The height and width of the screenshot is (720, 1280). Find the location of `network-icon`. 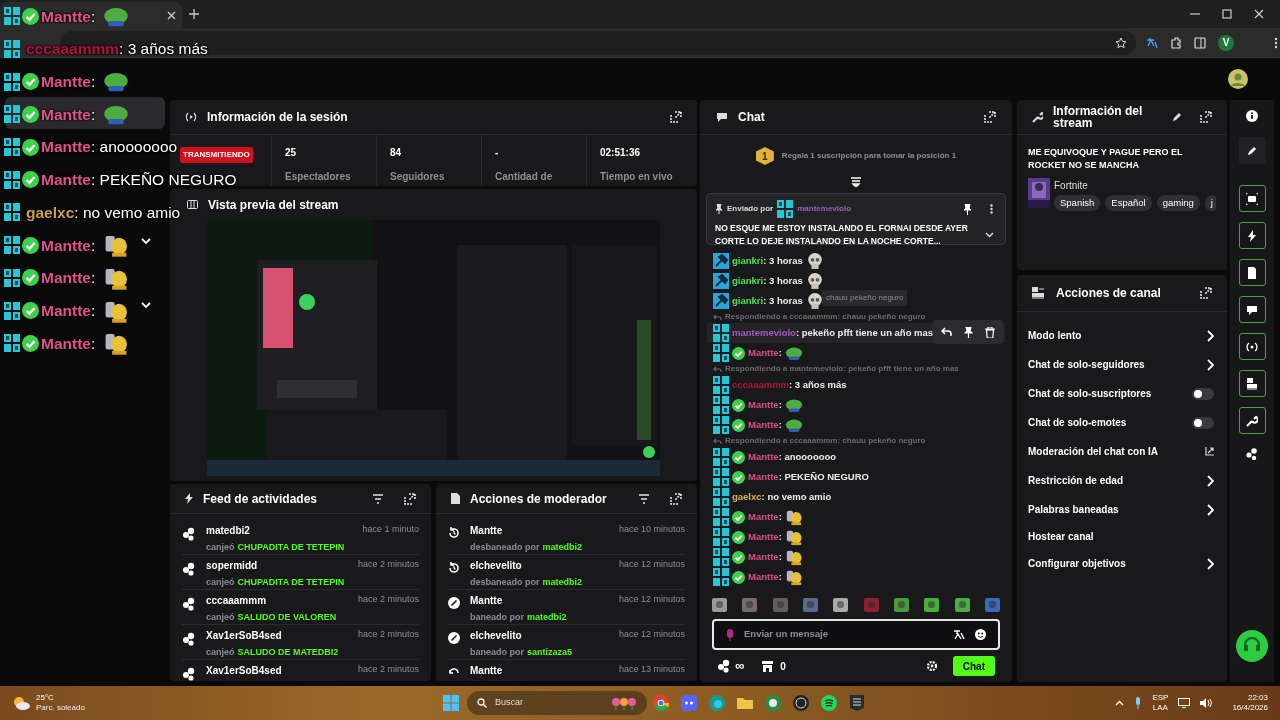

network-icon is located at coordinates (1184, 703).